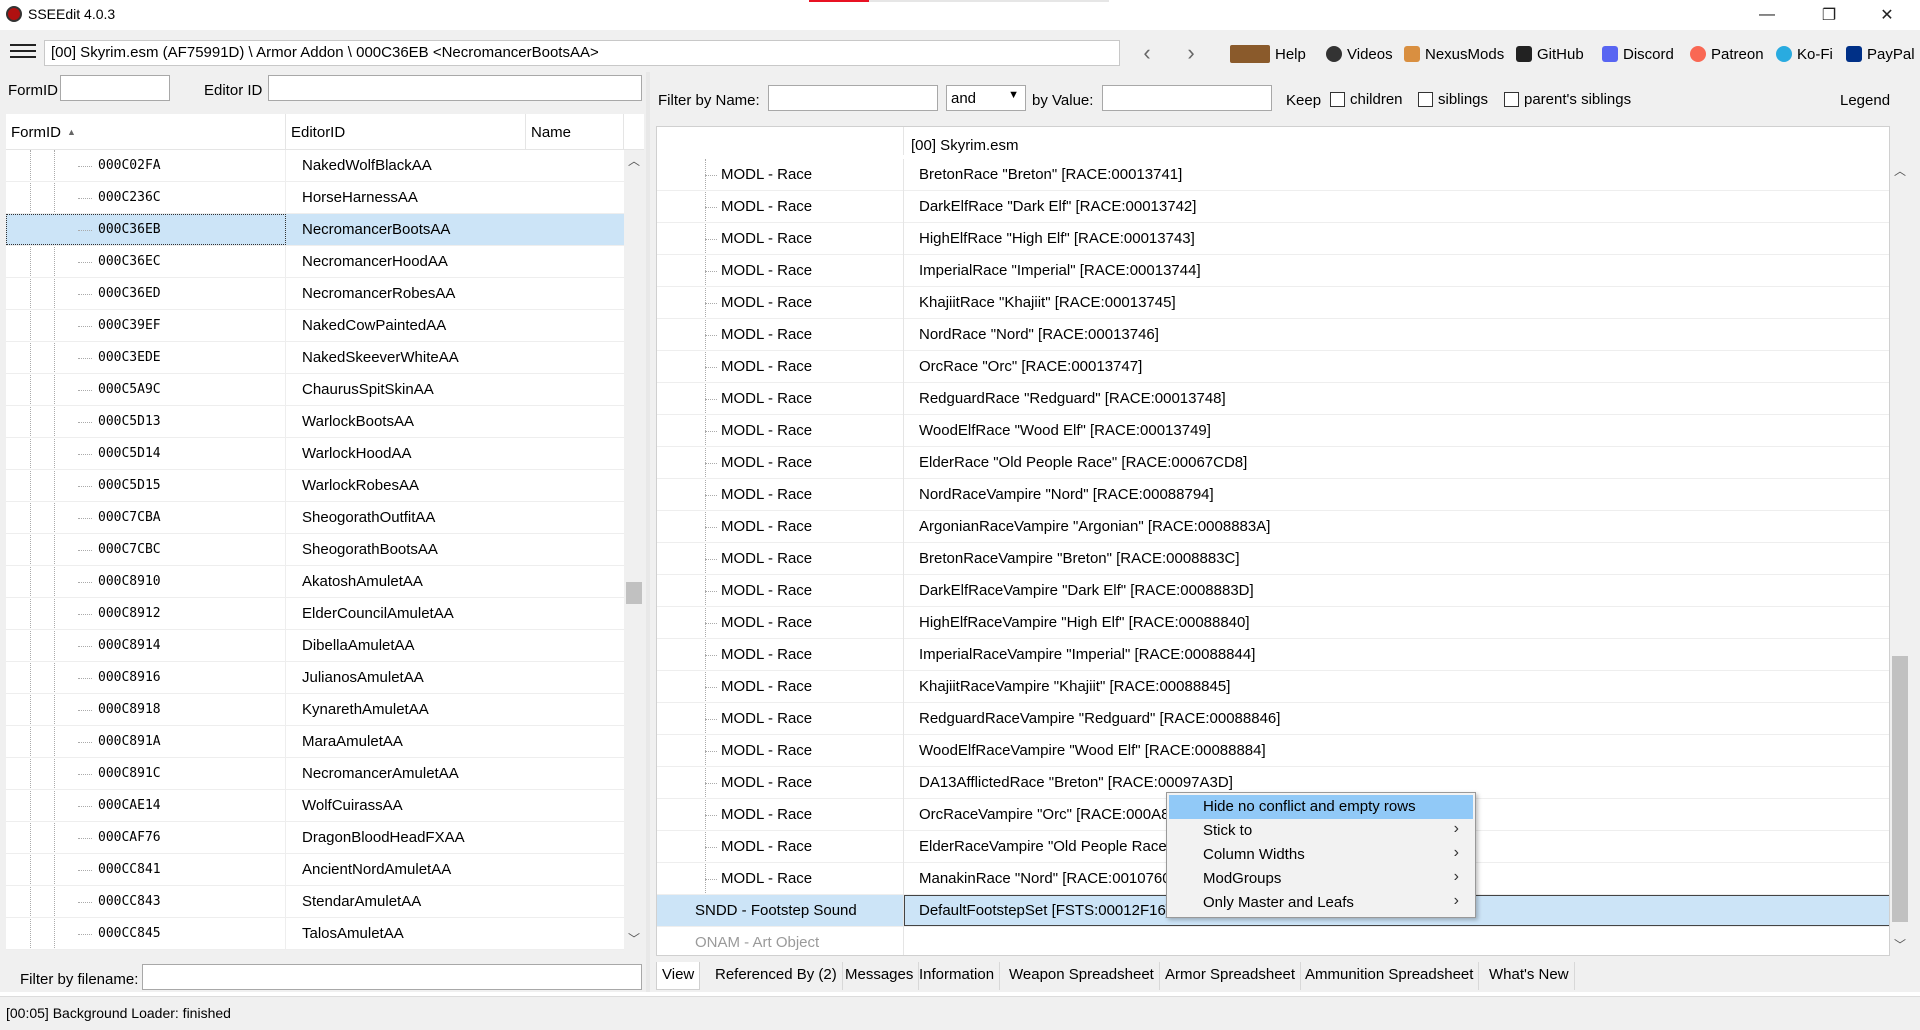  What do you see at coordinates (406, 132) in the screenshot?
I see `column-editorid: EditorID` at bounding box center [406, 132].